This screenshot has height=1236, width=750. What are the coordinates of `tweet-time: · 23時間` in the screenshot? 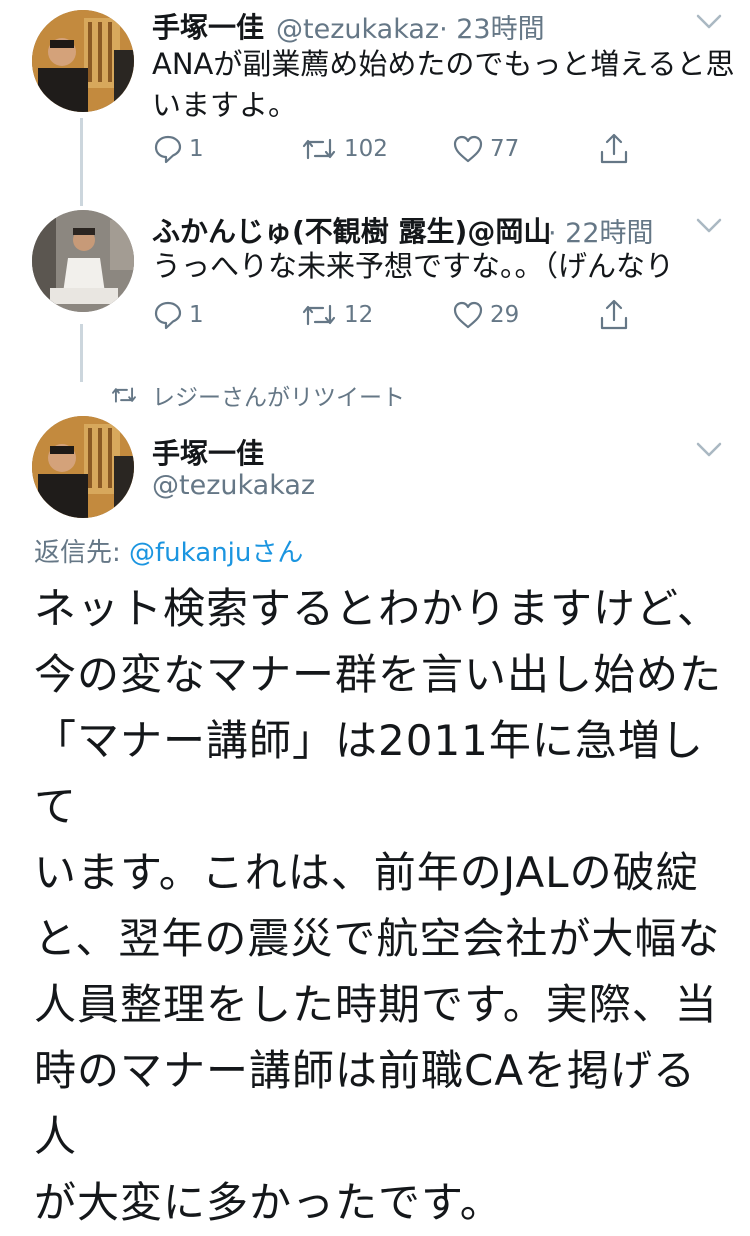 It's located at (492, 29).